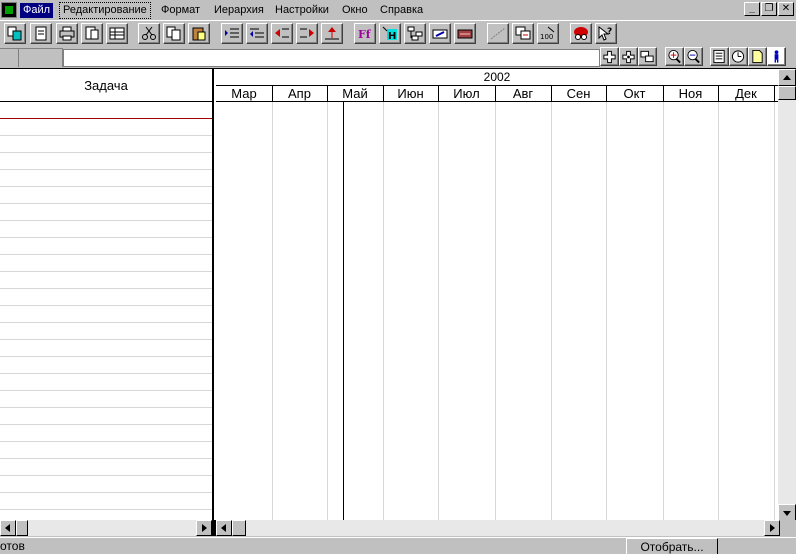  I want to click on hierarchy-icon, so click(415, 33).